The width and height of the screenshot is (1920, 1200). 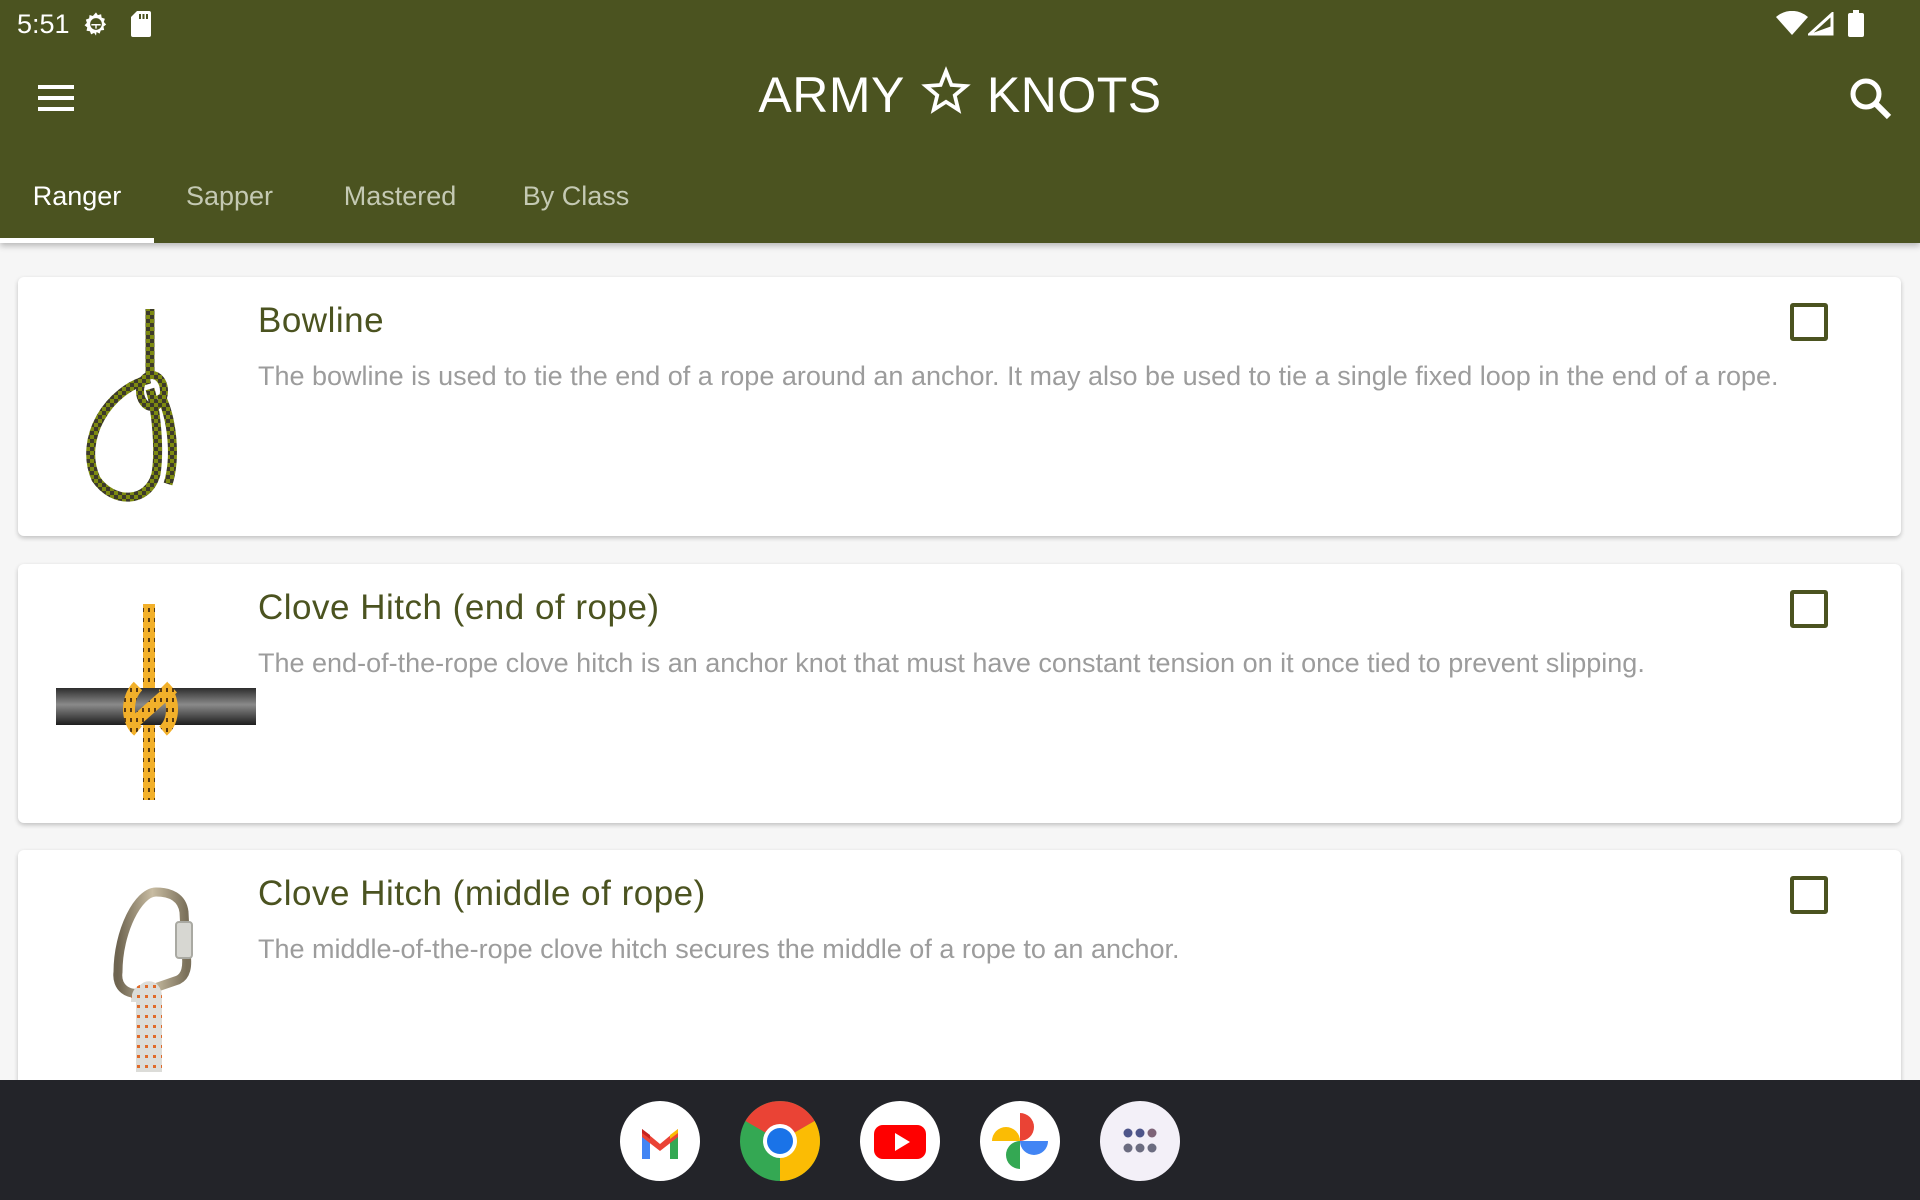 I want to click on status-bar: 5:51, so click(x=960, y=24).